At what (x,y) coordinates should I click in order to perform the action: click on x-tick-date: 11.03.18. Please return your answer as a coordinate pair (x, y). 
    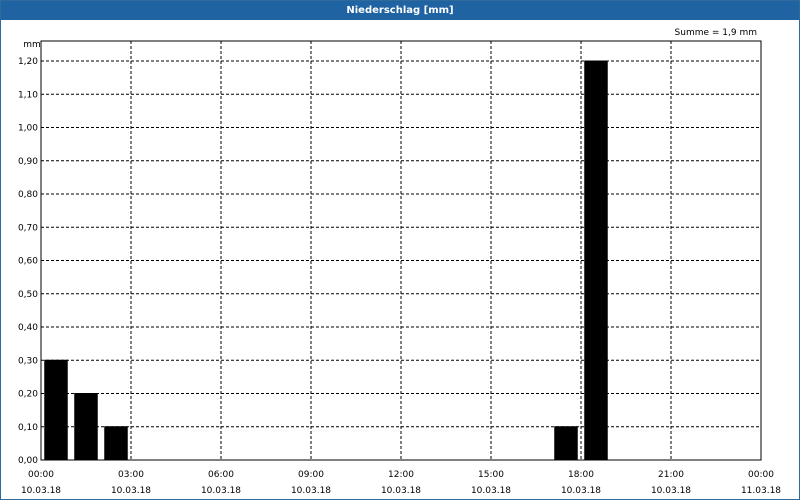
    Looking at the image, I should click on (761, 491).